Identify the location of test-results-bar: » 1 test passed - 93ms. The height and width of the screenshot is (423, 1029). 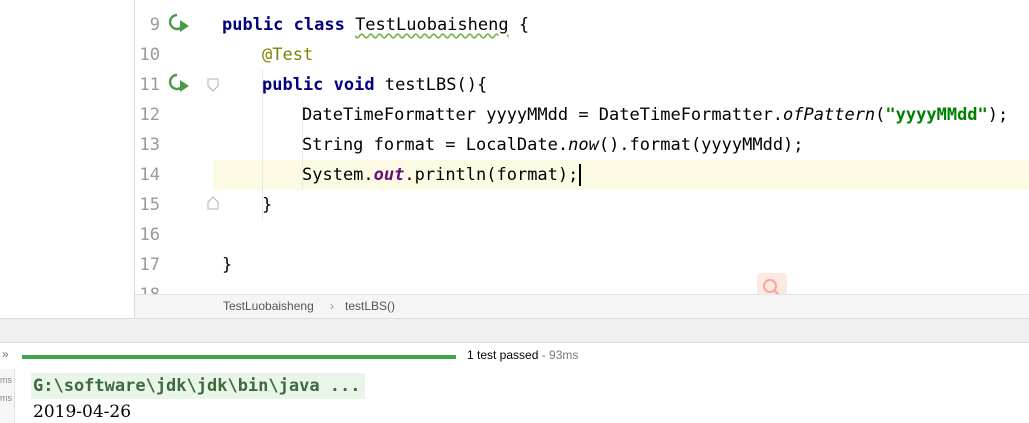
(514, 356).